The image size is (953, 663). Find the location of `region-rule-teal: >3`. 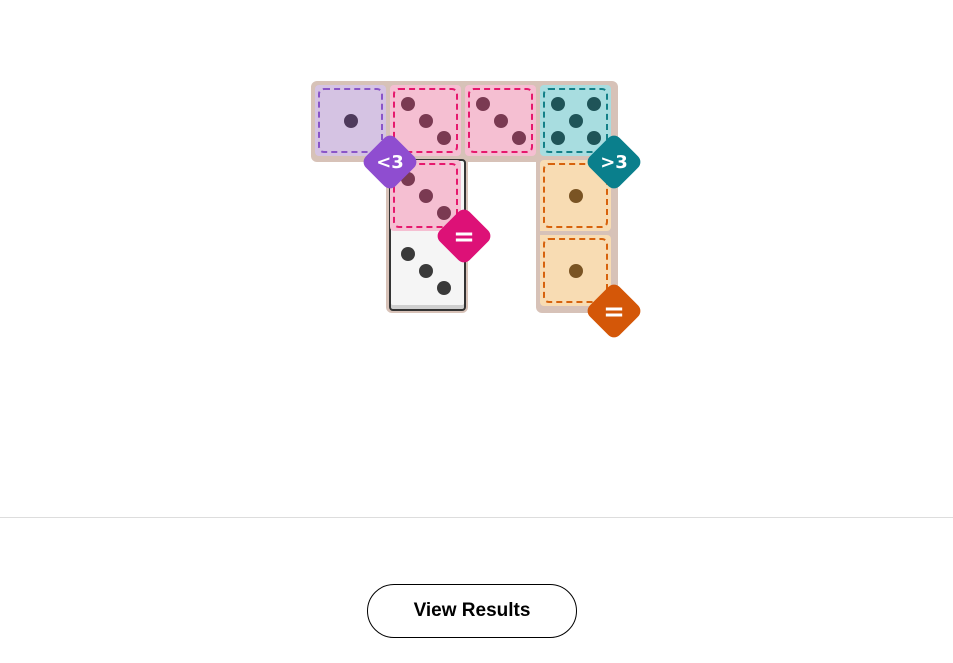

region-rule-teal: >3 is located at coordinates (614, 162).